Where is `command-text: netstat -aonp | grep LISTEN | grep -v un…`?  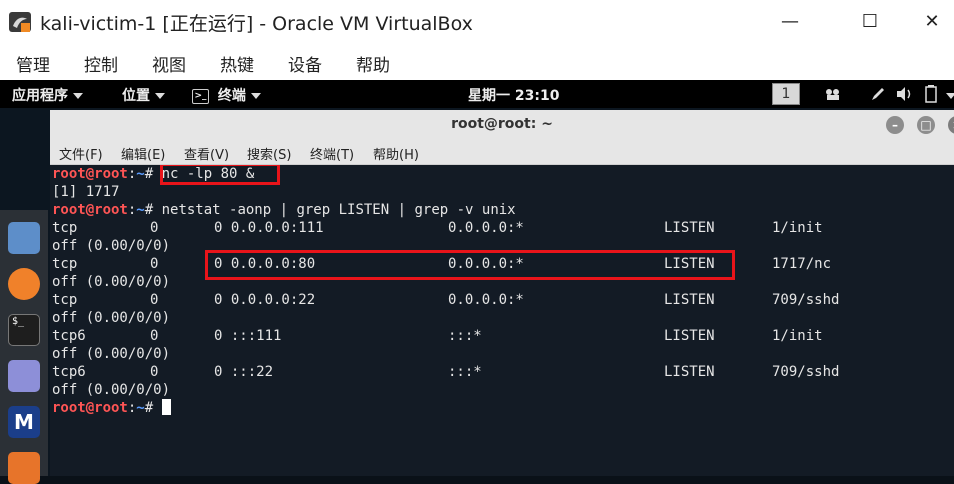
command-text: netstat -aonp | grep LISTEN | grep -v un… is located at coordinates (338, 210).